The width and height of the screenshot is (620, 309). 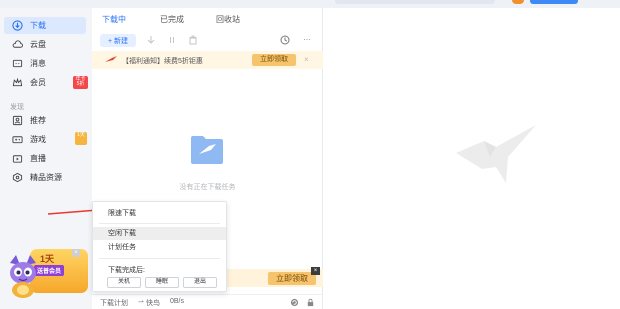 I want to click on after-download-label: 下载完成后:, so click(x=126, y=270).